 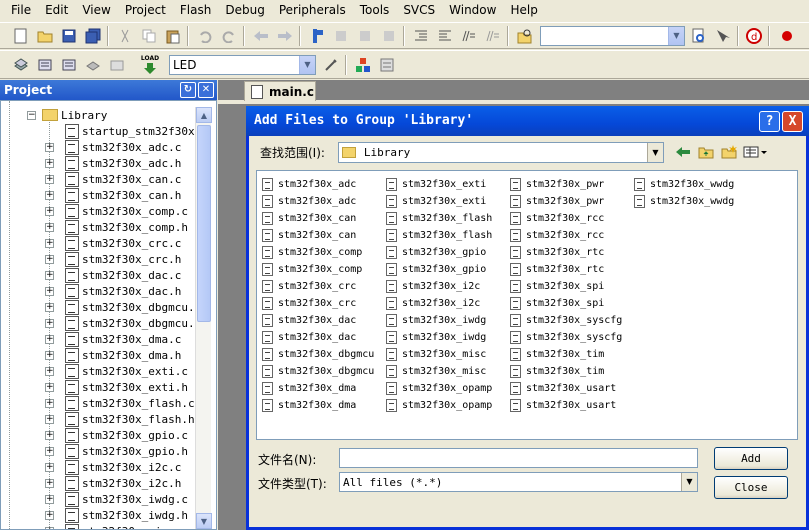 What do you see at coordinates (21, 36) in the screenshot?
I see `new-file-icon` at bounding box center [21, 36].